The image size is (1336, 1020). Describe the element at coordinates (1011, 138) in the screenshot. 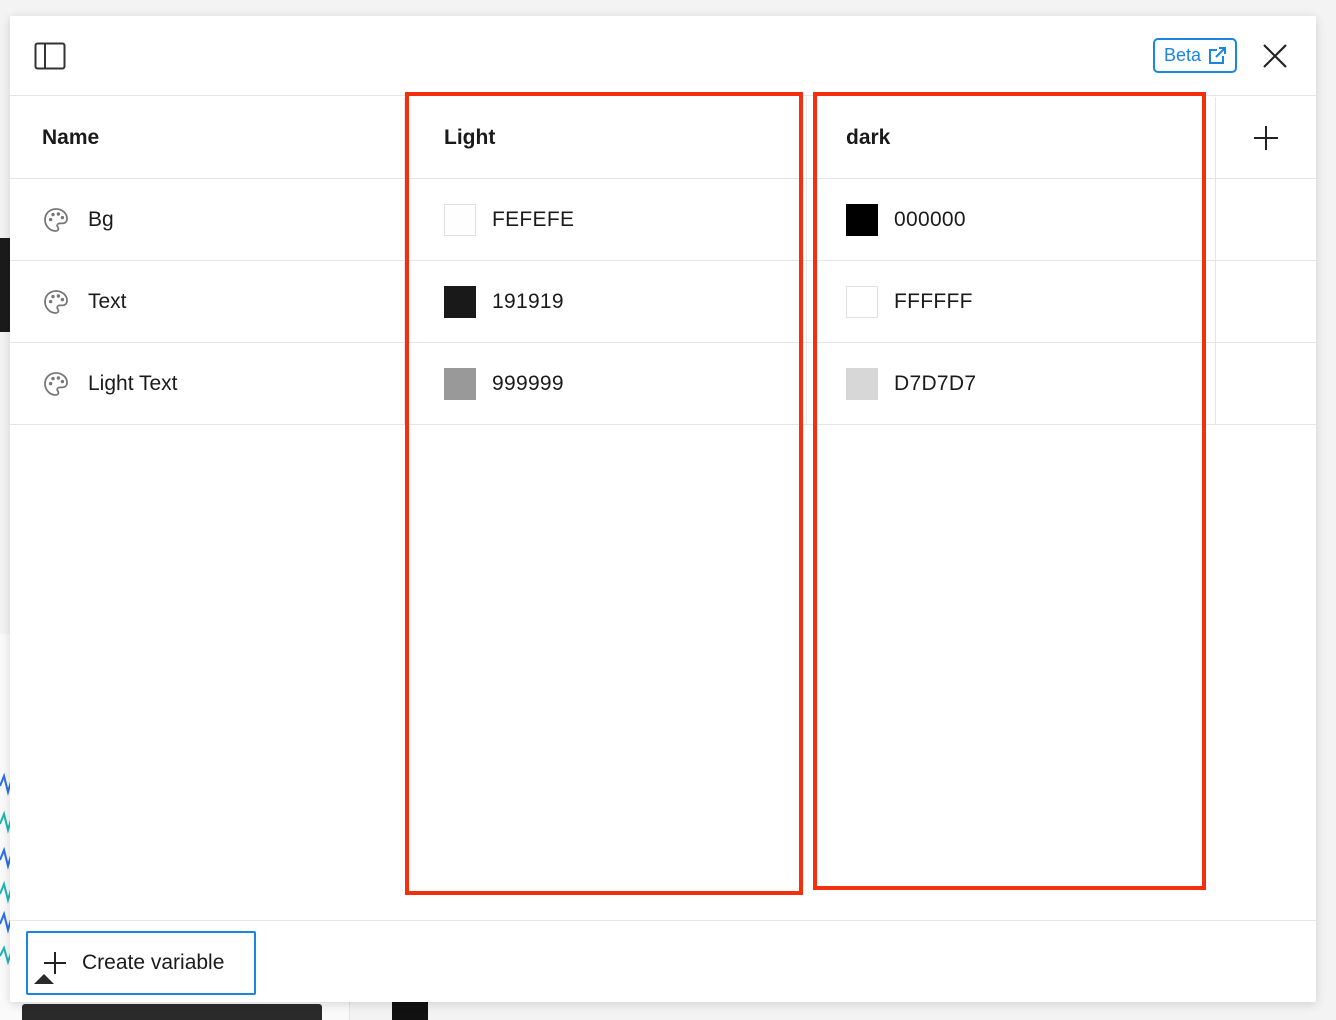

I see `column-header-mode-dark: dark` at that location.